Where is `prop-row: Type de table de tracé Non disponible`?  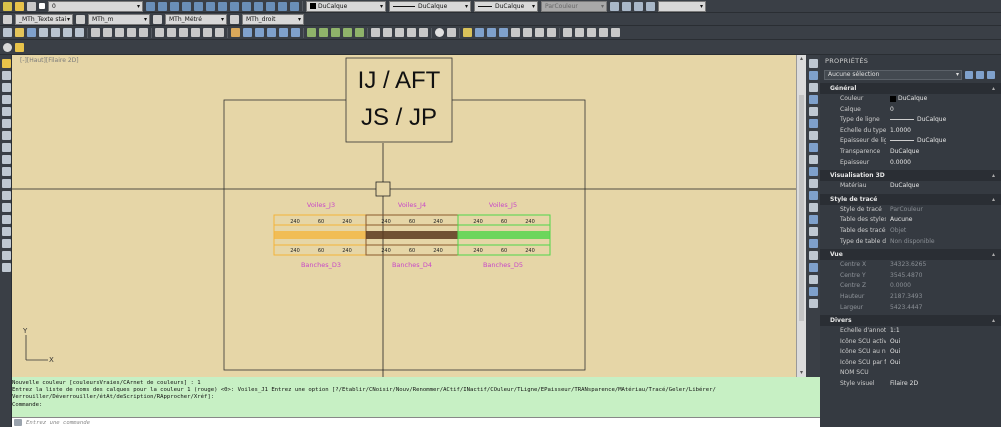 prop-row: Type de table de tracé Non disponible is located at coordinates (910, 242).